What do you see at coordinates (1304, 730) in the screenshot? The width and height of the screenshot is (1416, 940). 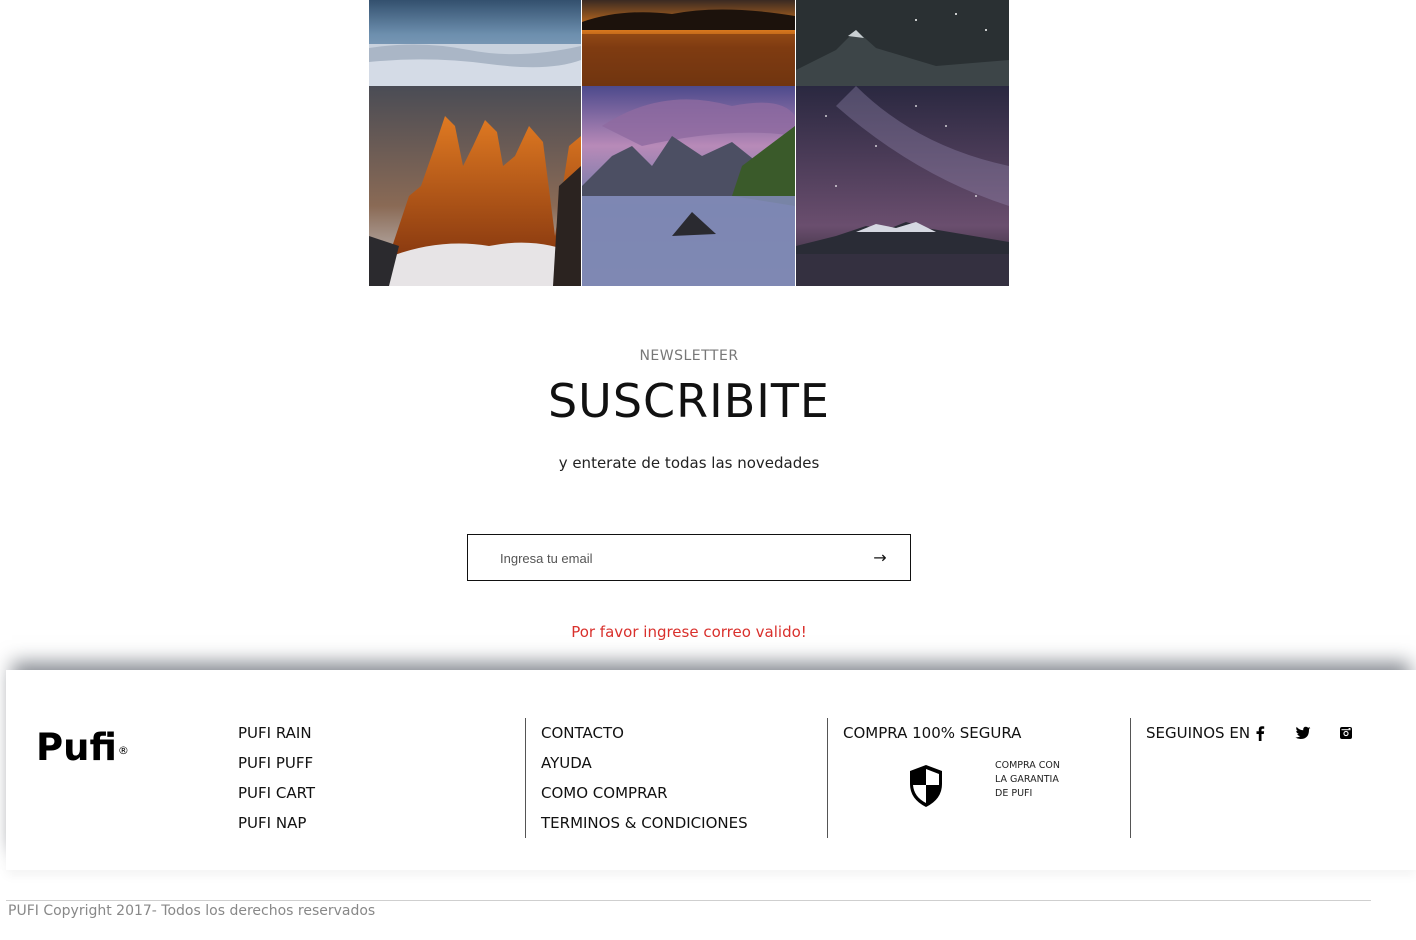 I see `twitter-icon` at bounding box center [1304, 730].